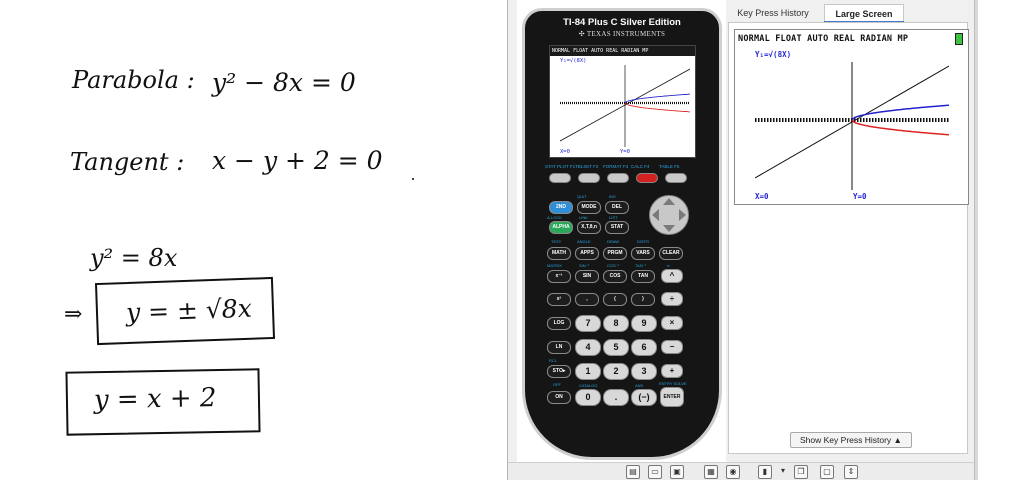  Describe the element at coordinates (615, 276) in the screenshot. I see `cos-key: COS` at that location.